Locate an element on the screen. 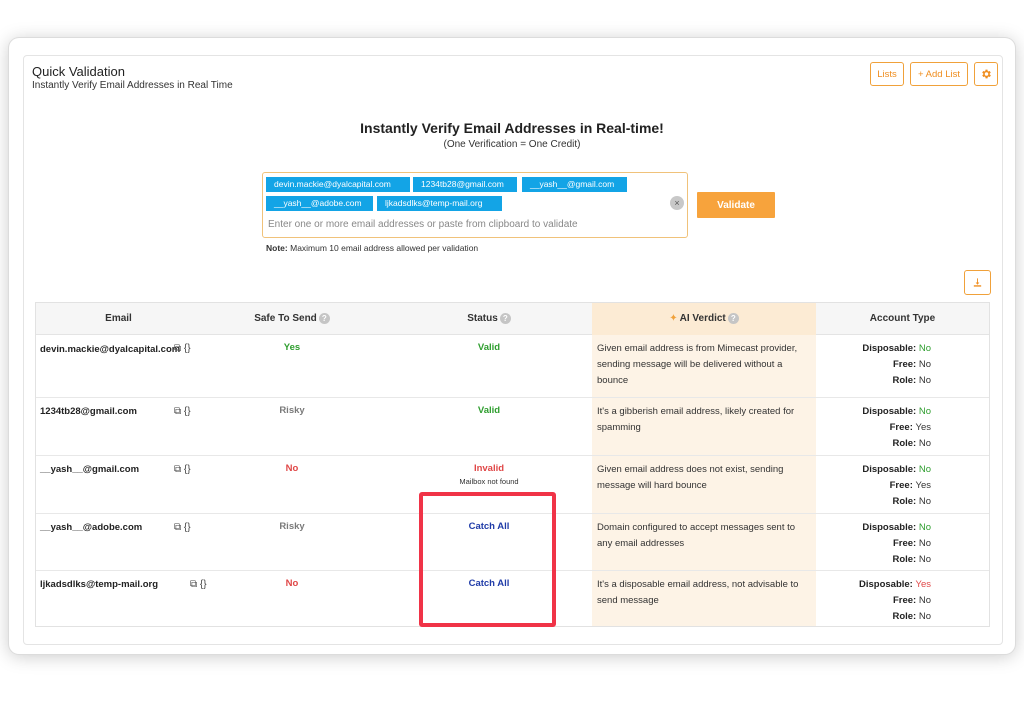 Image resolution: width=1024 pixels, height=705 pixels. col-ai-verdict: ✦ AI Verdict? is located at coordinates (704, 319).